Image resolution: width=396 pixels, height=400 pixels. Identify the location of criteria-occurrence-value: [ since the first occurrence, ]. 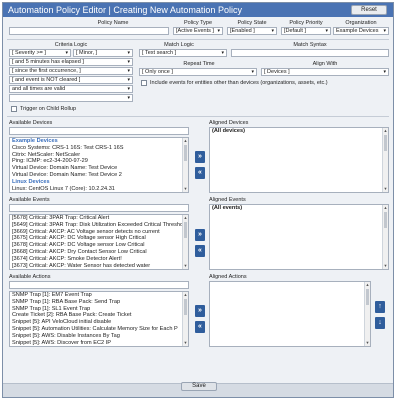
(46, 71).